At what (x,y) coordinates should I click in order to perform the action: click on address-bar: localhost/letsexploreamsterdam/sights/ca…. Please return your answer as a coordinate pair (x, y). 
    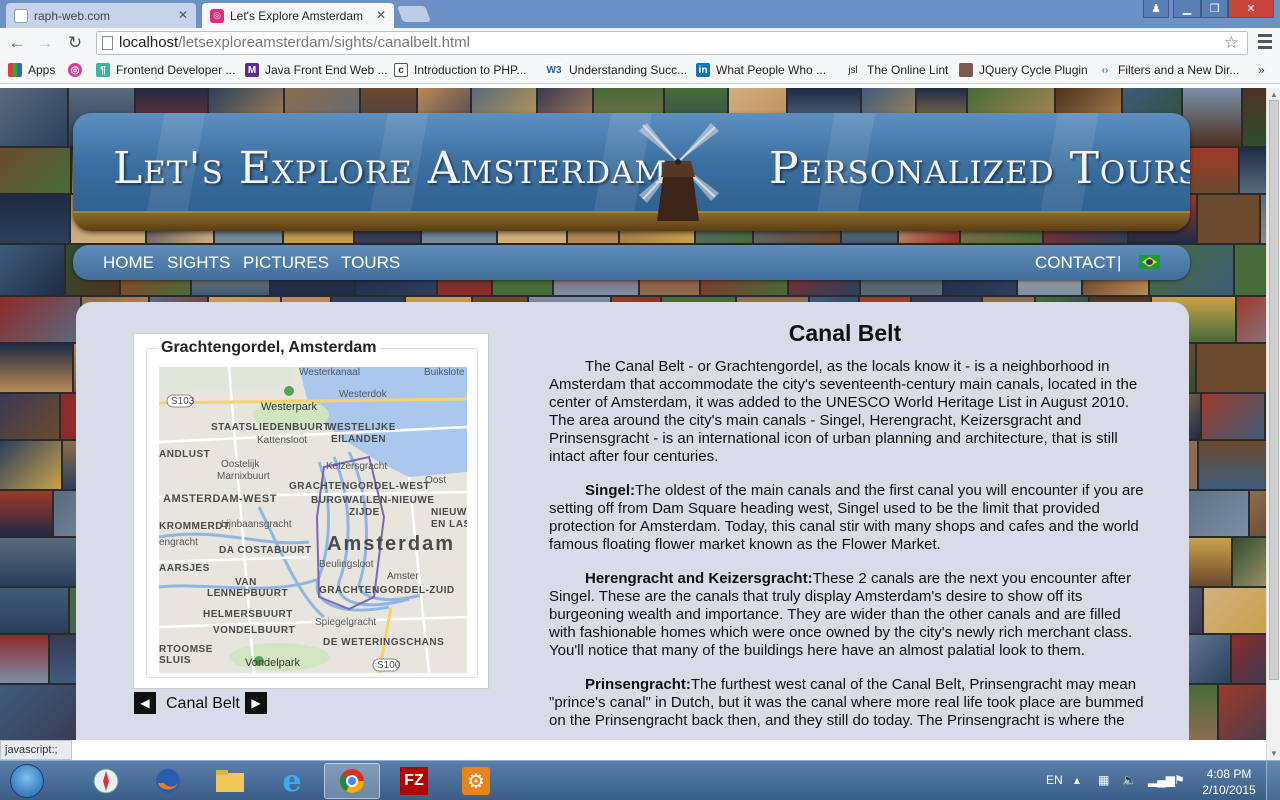
    Looking at the image, I should click on (672, 43).